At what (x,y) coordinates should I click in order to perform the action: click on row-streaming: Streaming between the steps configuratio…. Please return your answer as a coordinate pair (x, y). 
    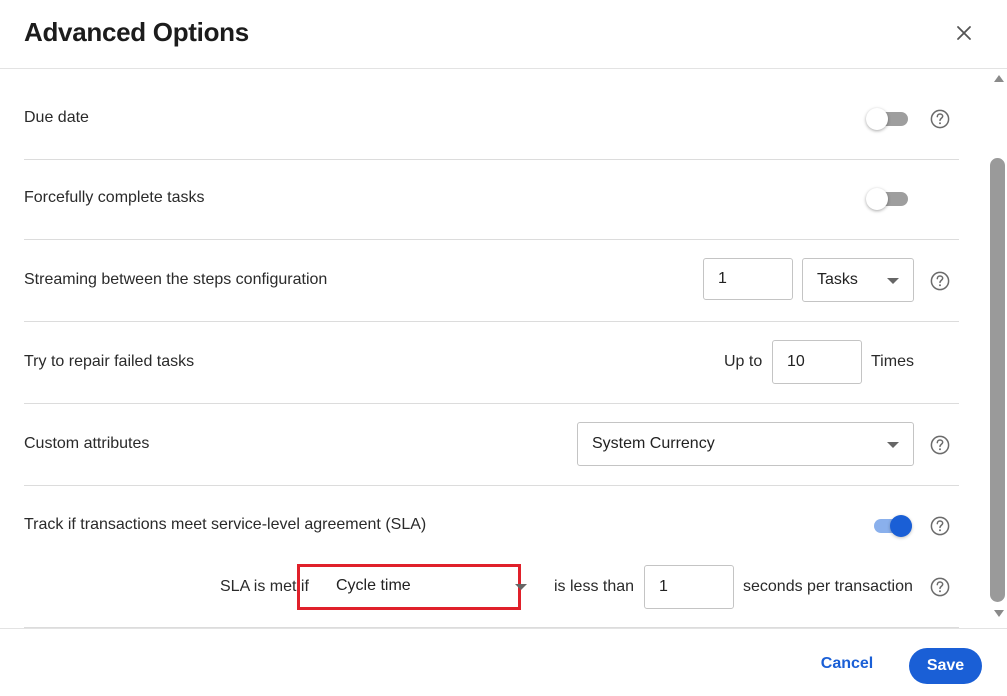
    Looking at the image, I should click on (491, 281).